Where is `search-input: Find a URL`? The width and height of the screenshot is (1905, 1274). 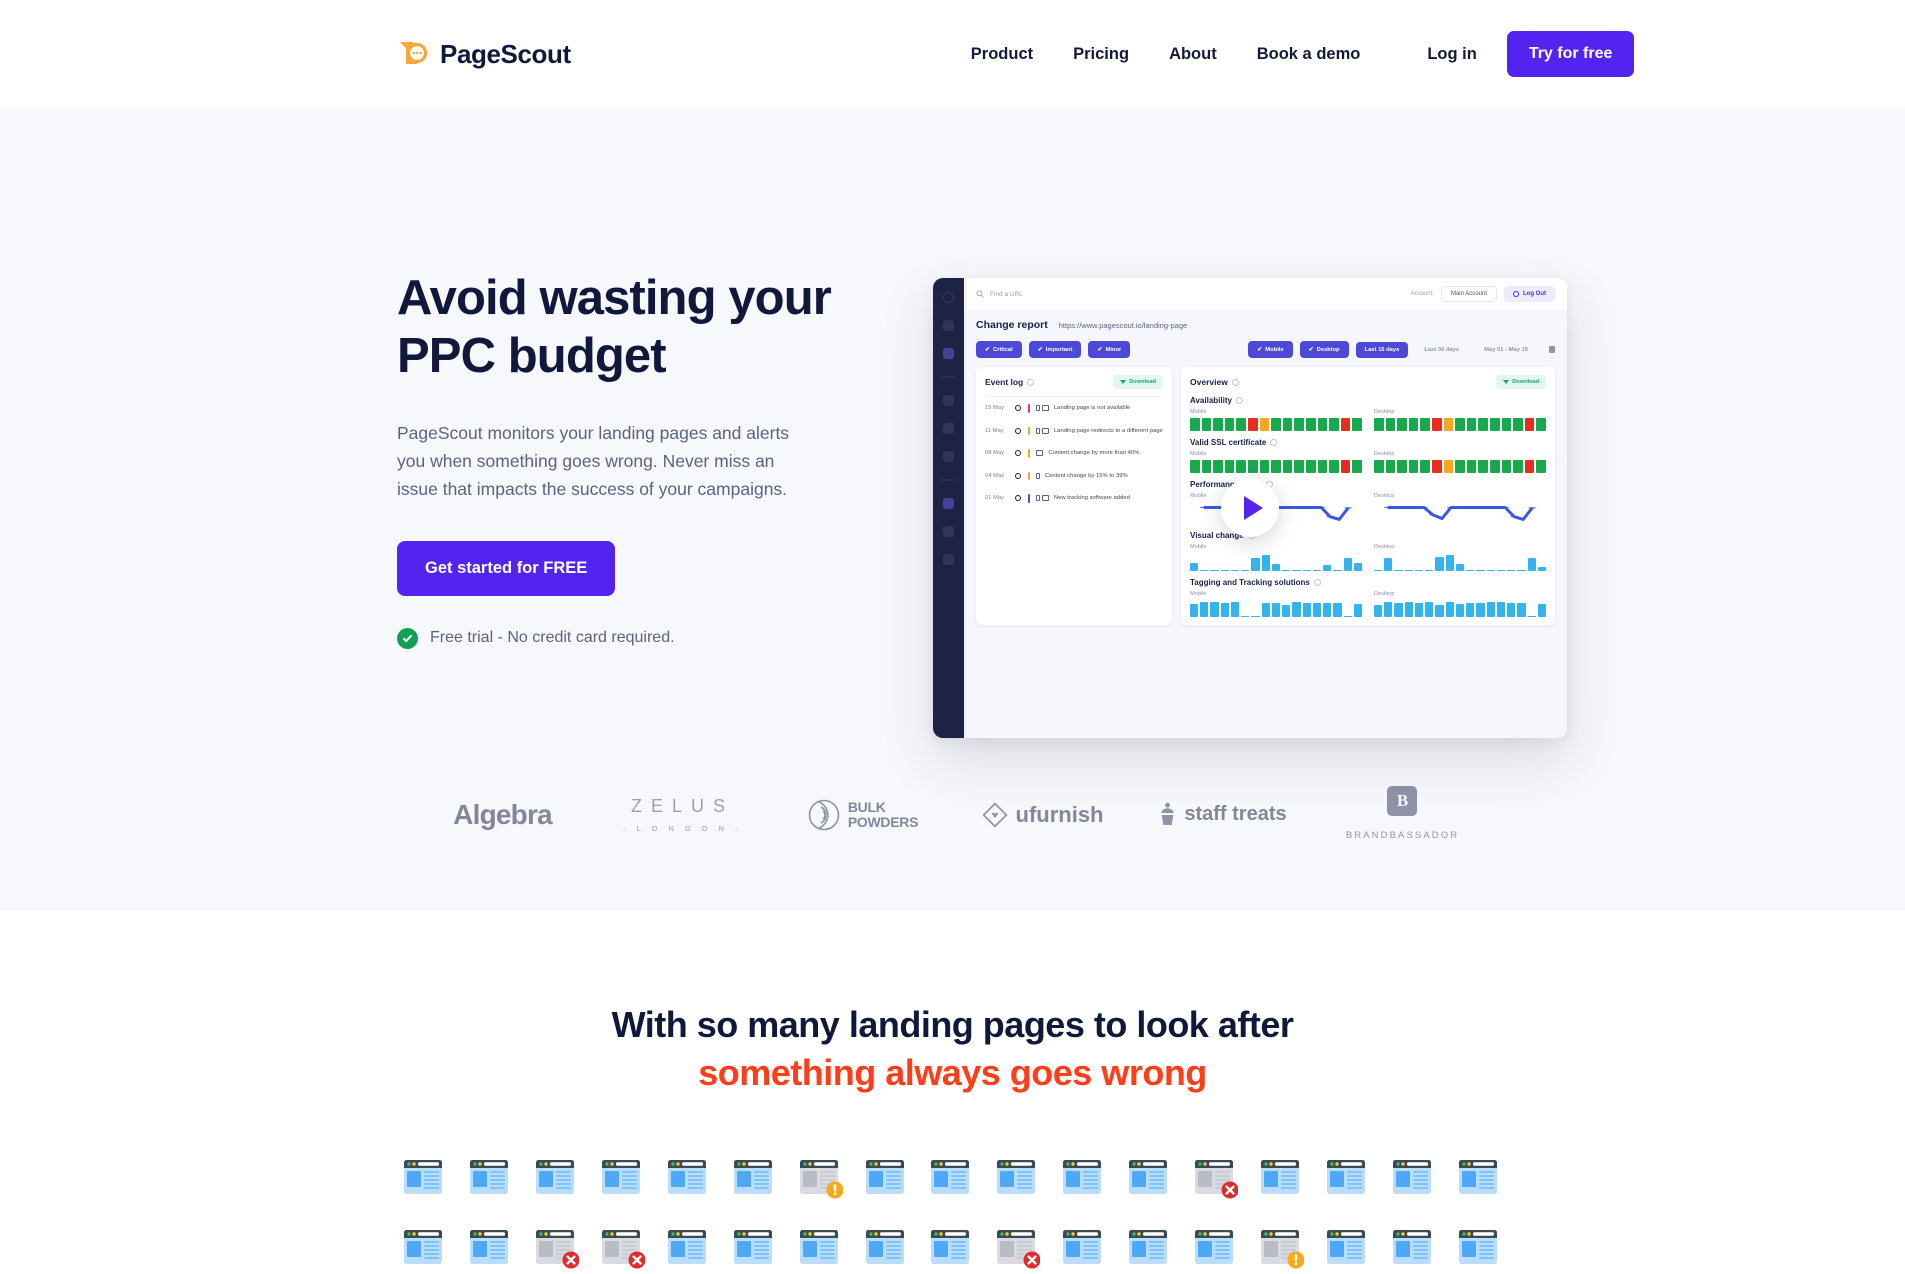 search-input: Find a URL is located at coordinates (1193, 294).